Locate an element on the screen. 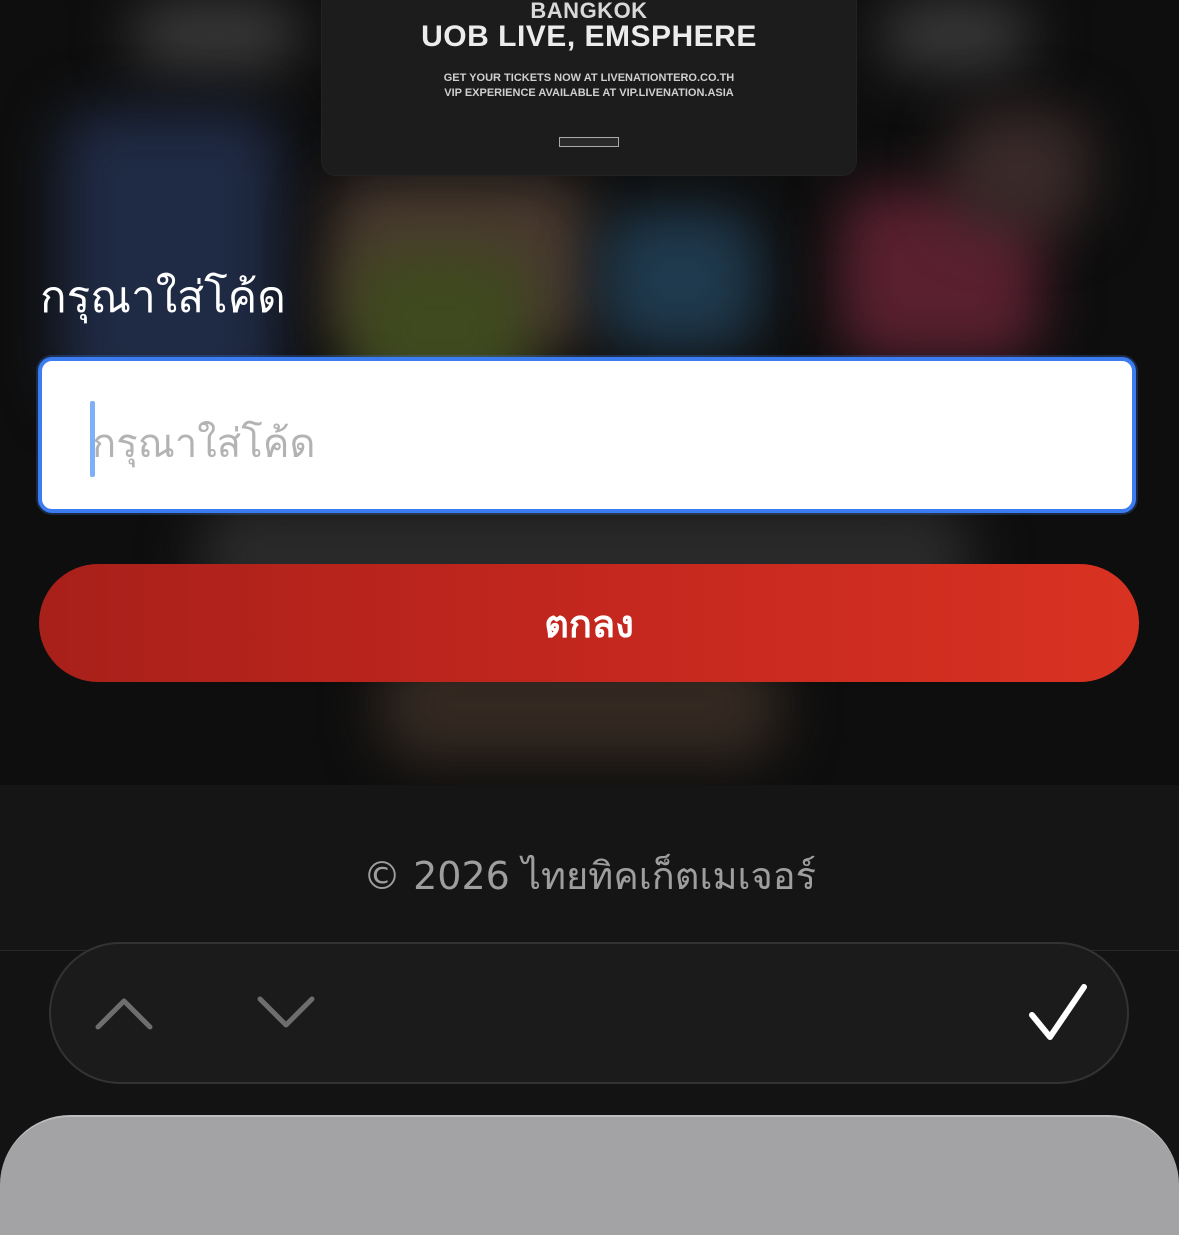  live-nation-logo is located at coordinates (589, 142).